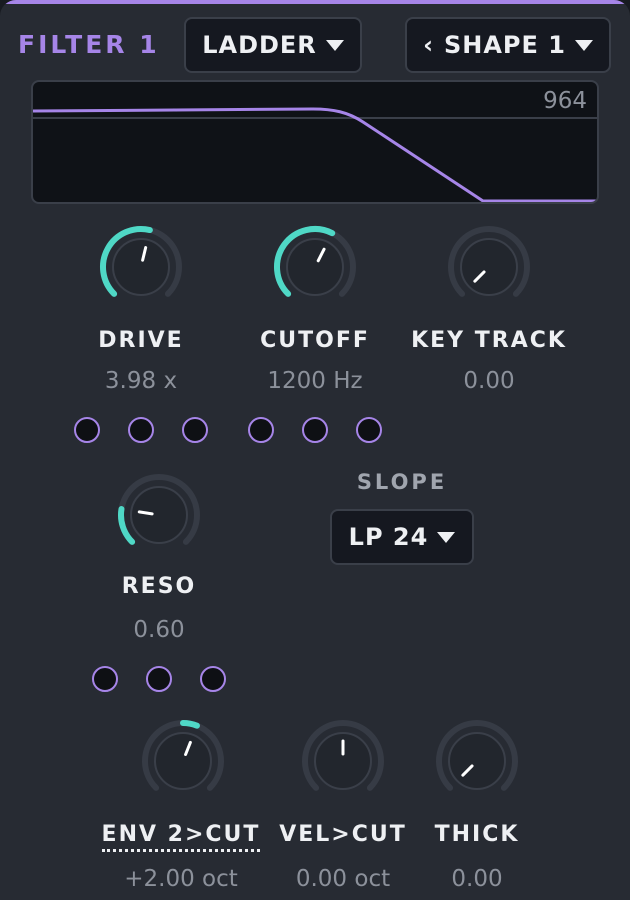 This screenshot has height=900, width=630. What do you see at coordinates (159, 630) in the screenshot?
I see `reso-value: 0.60` at bounding box center [159, 630].